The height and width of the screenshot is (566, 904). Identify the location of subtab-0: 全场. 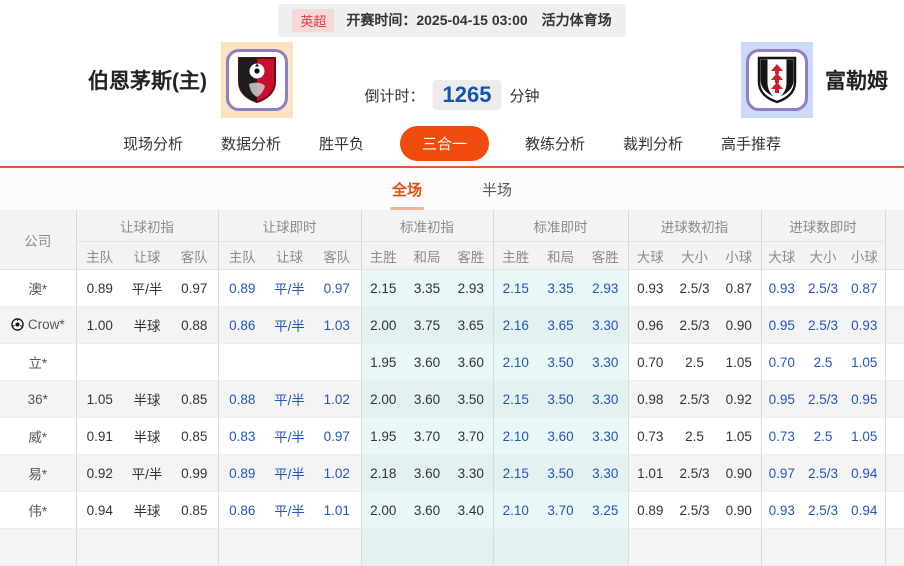
(407, 192).